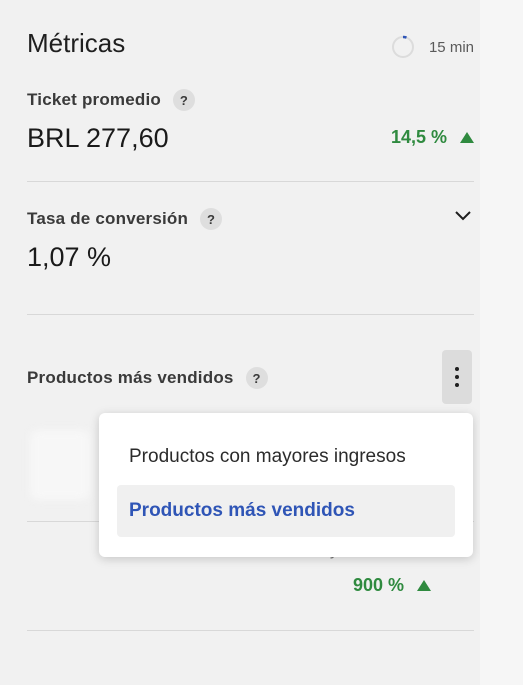  Describe the element at coordinates (60, 465) in the screenshot. I see `product-thumbnail` at that location.